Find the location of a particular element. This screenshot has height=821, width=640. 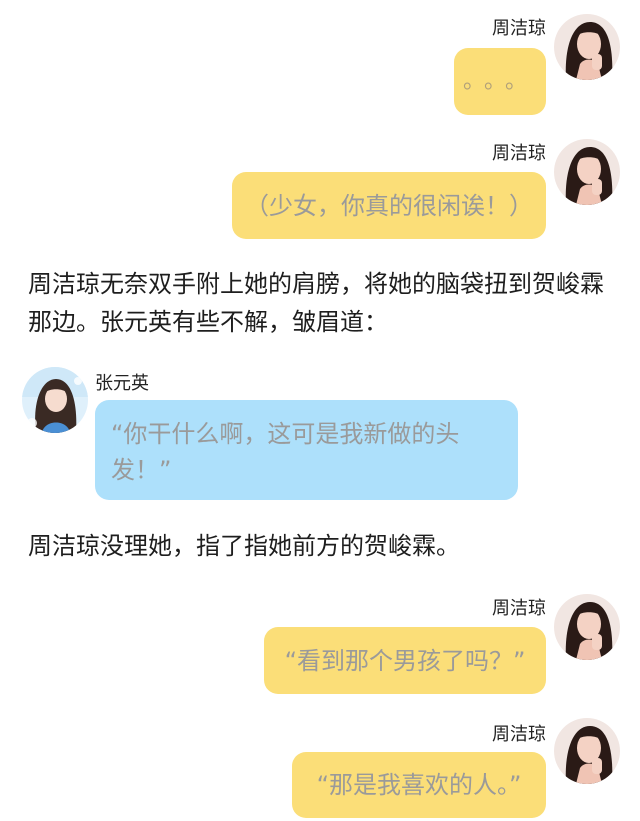

avatar-zhang-yuanying is located at coordinates (55, 400).